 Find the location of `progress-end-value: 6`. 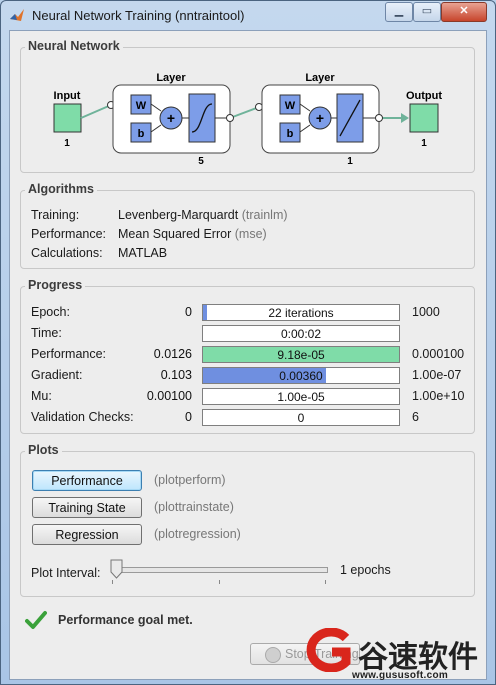

progress-end-value: 6 is located at coordinates (415, 417).